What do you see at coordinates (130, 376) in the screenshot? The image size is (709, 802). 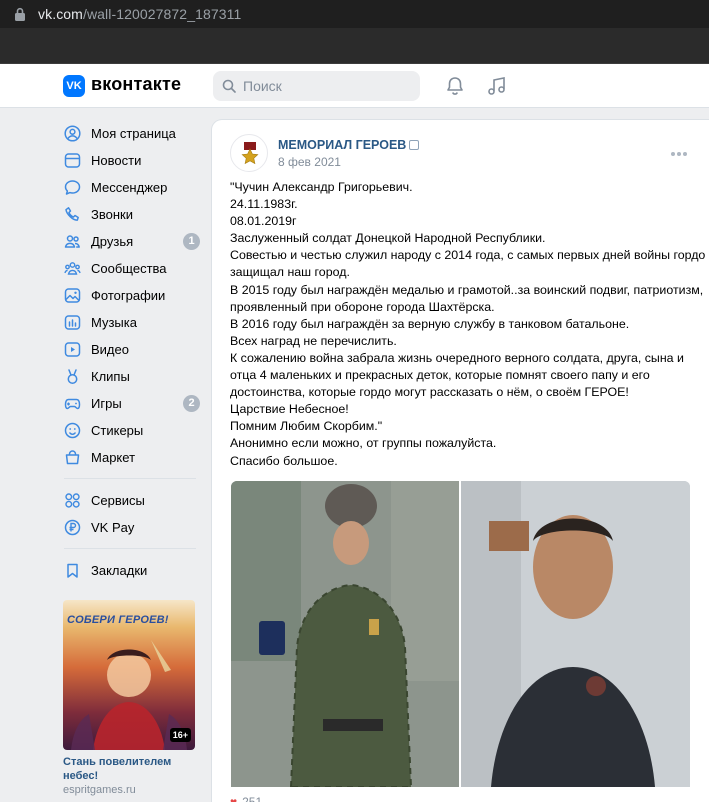 I see `sidebar-item-clips: Клипы` at bounding box center [130, 376].